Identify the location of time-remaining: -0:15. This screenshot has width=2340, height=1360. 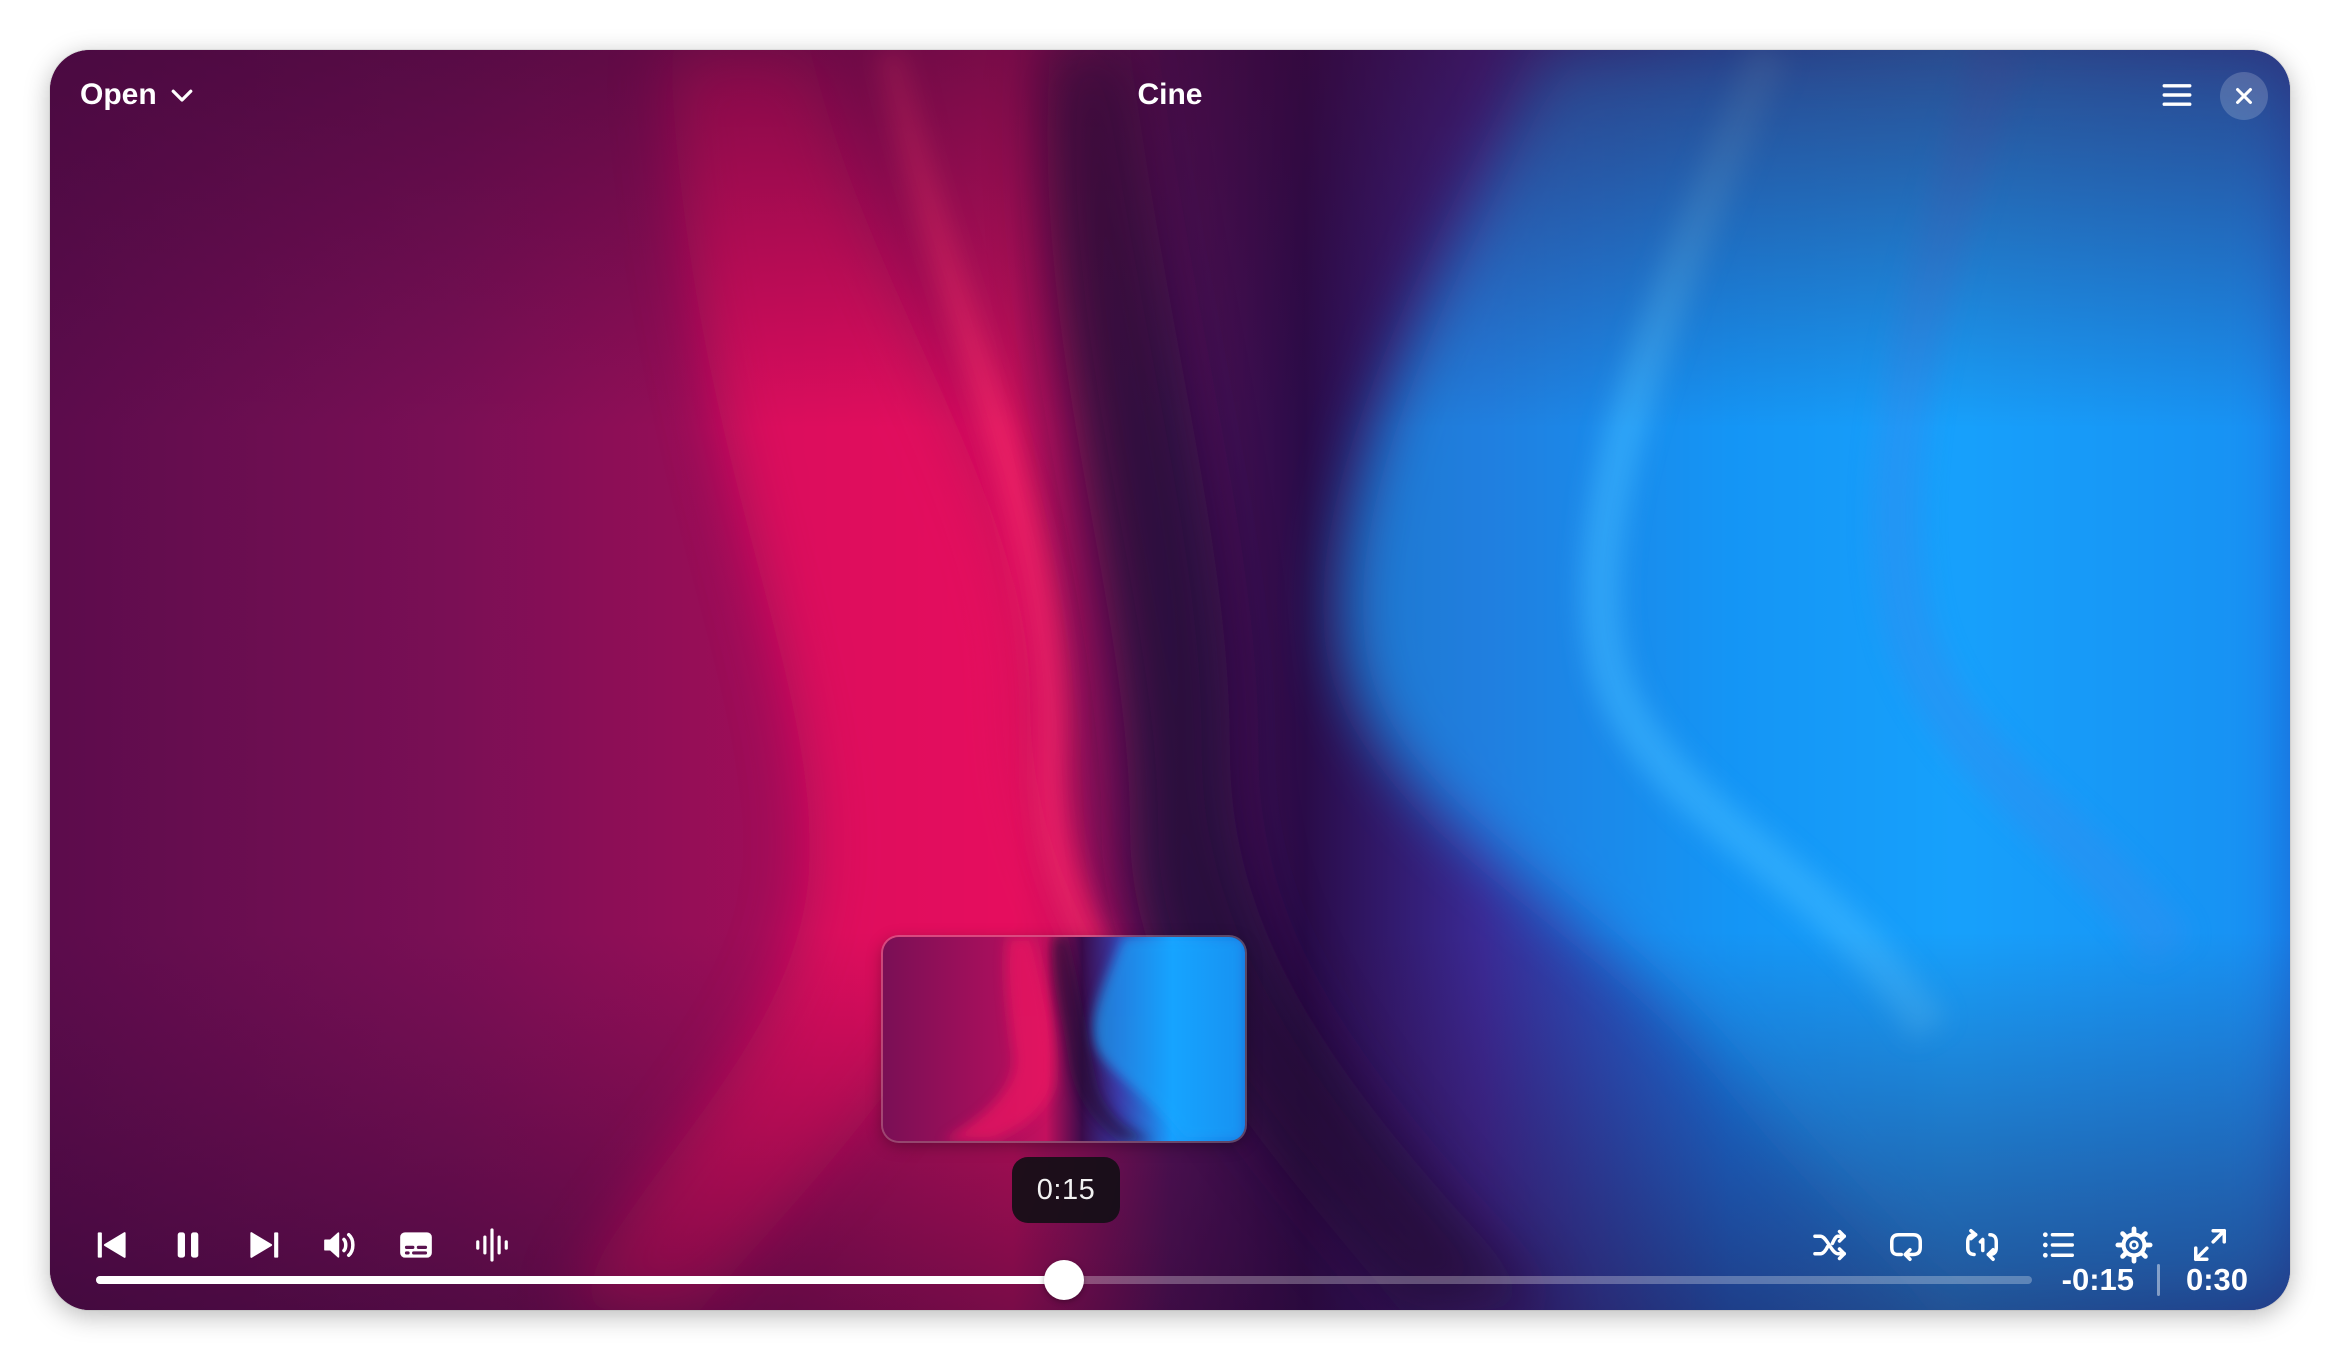
(2097, 1279).